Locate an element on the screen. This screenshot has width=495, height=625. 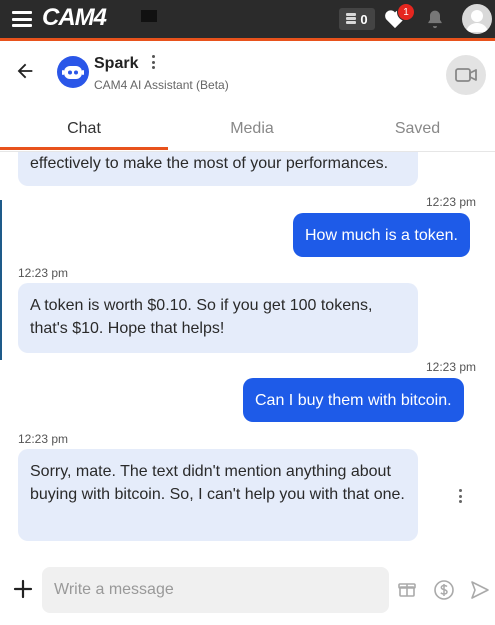
message-text: How much is a token. is located at coordinates (381, 235).